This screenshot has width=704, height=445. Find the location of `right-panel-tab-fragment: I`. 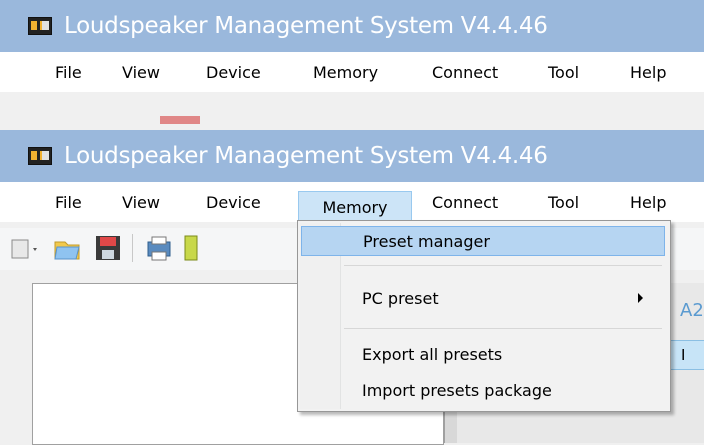

right-panel-tab-fragment: I is located at coordinates (687, 355).